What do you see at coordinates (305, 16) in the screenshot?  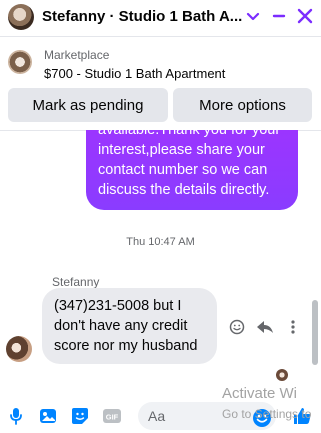 I see `close-icon` at bounding box center [305, 16].